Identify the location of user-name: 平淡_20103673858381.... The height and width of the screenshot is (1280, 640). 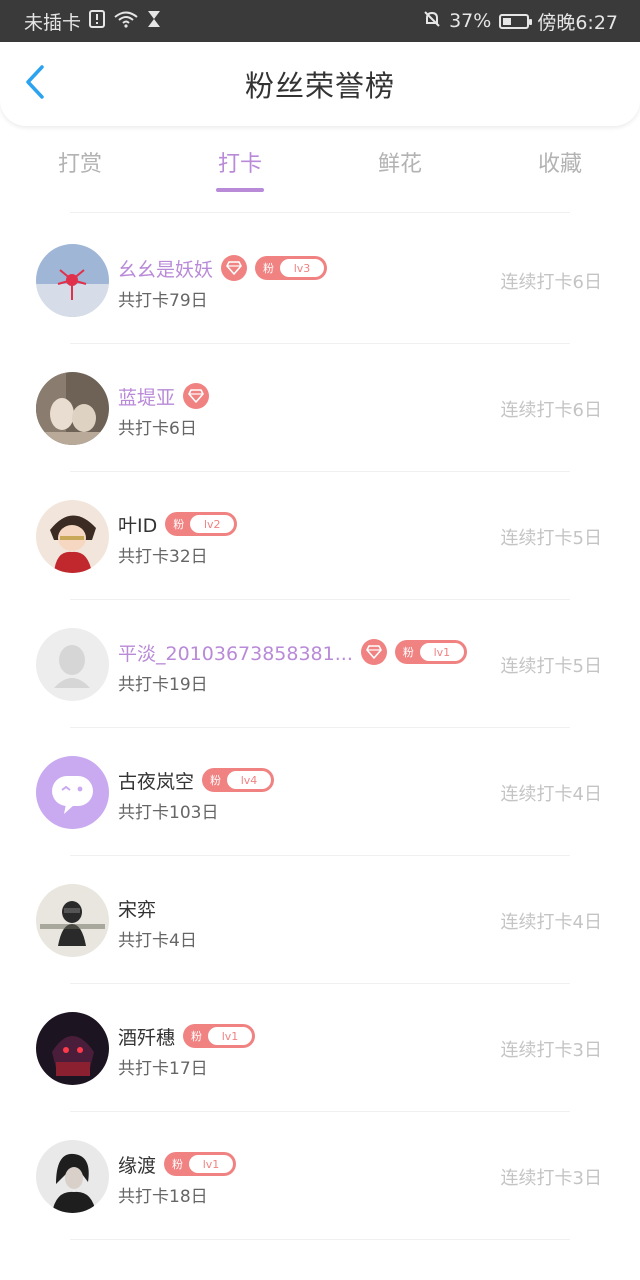
(235, 653).